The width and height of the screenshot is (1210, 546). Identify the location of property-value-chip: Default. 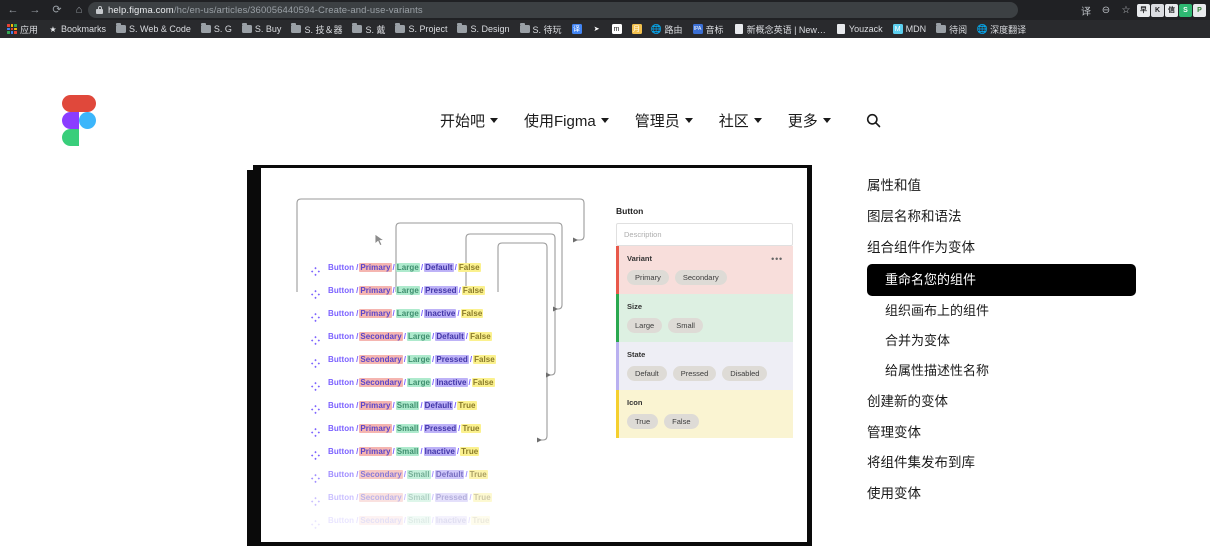
(647, 373).